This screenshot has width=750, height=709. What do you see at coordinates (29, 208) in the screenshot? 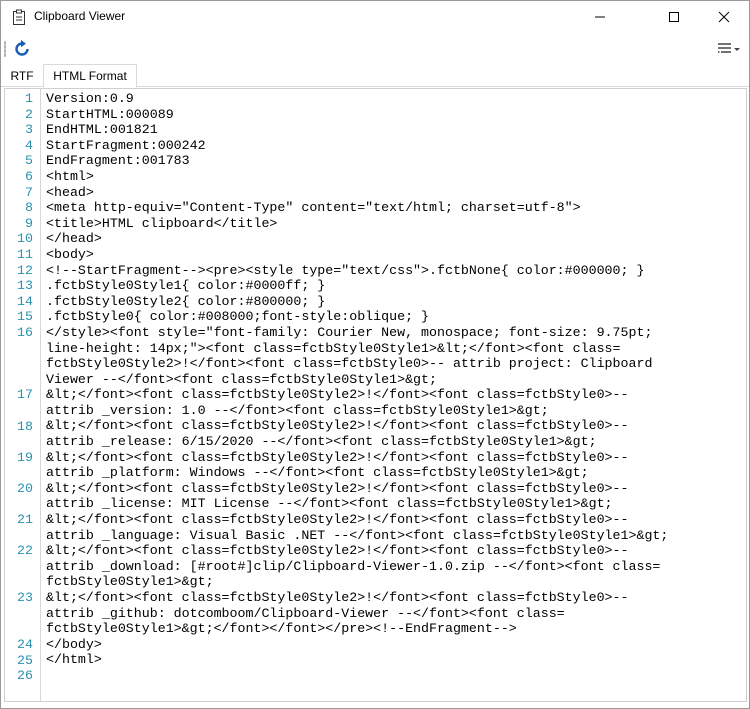
I see `line-number: 8` at bounding box center [29, 208].